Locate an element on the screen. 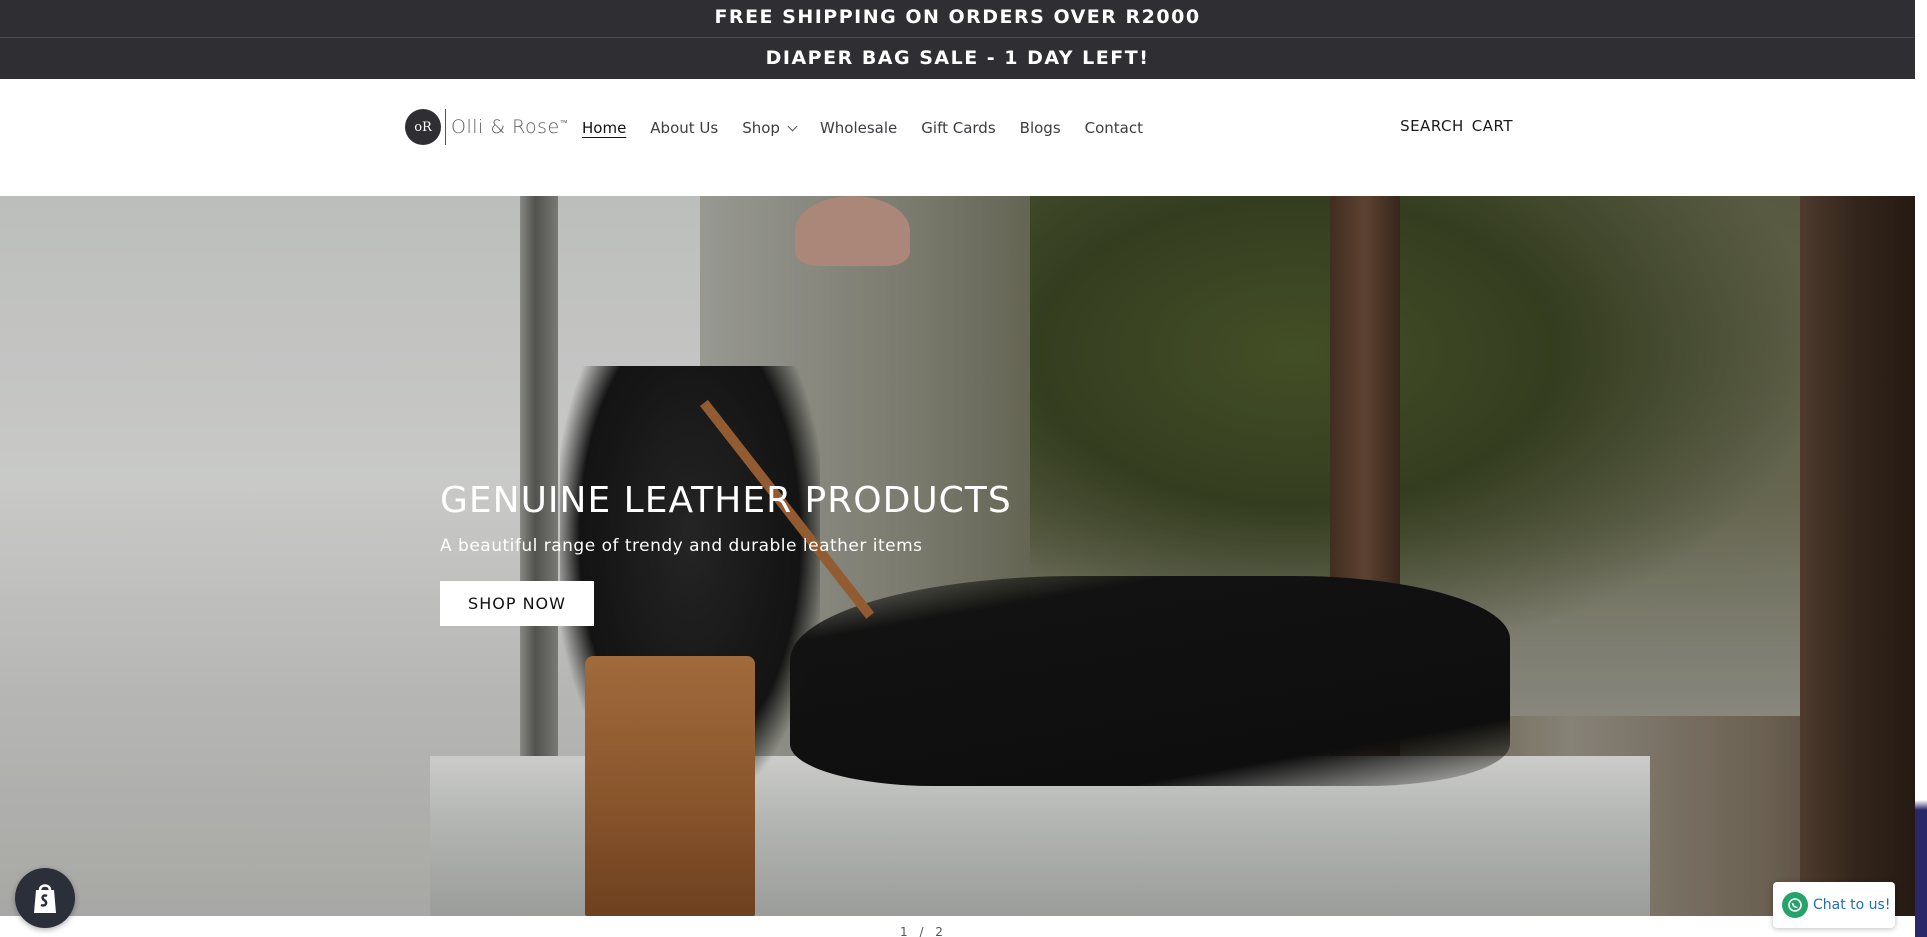  header-utility: SEARCH CART is located at coordinates (1452, 126).